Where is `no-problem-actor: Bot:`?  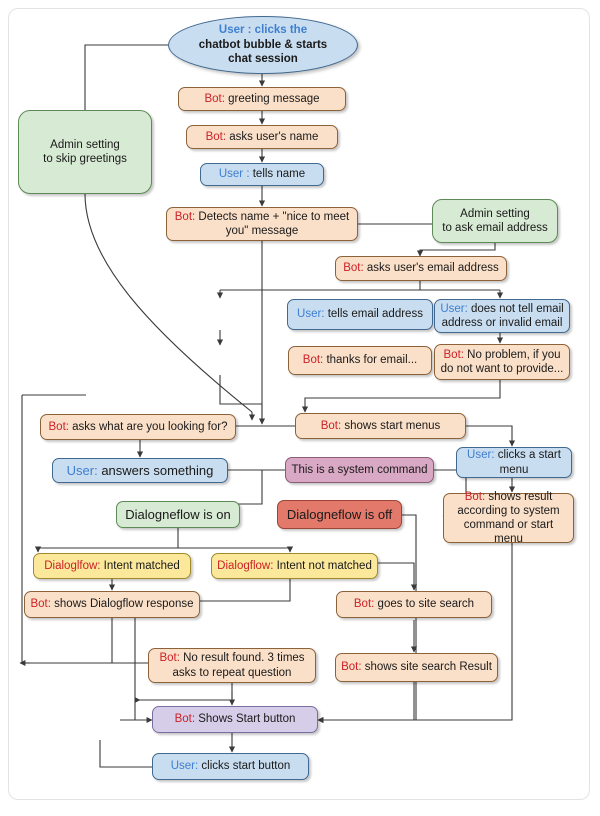
no-problem-actor: Bot: is located at coordinates (453, 354).